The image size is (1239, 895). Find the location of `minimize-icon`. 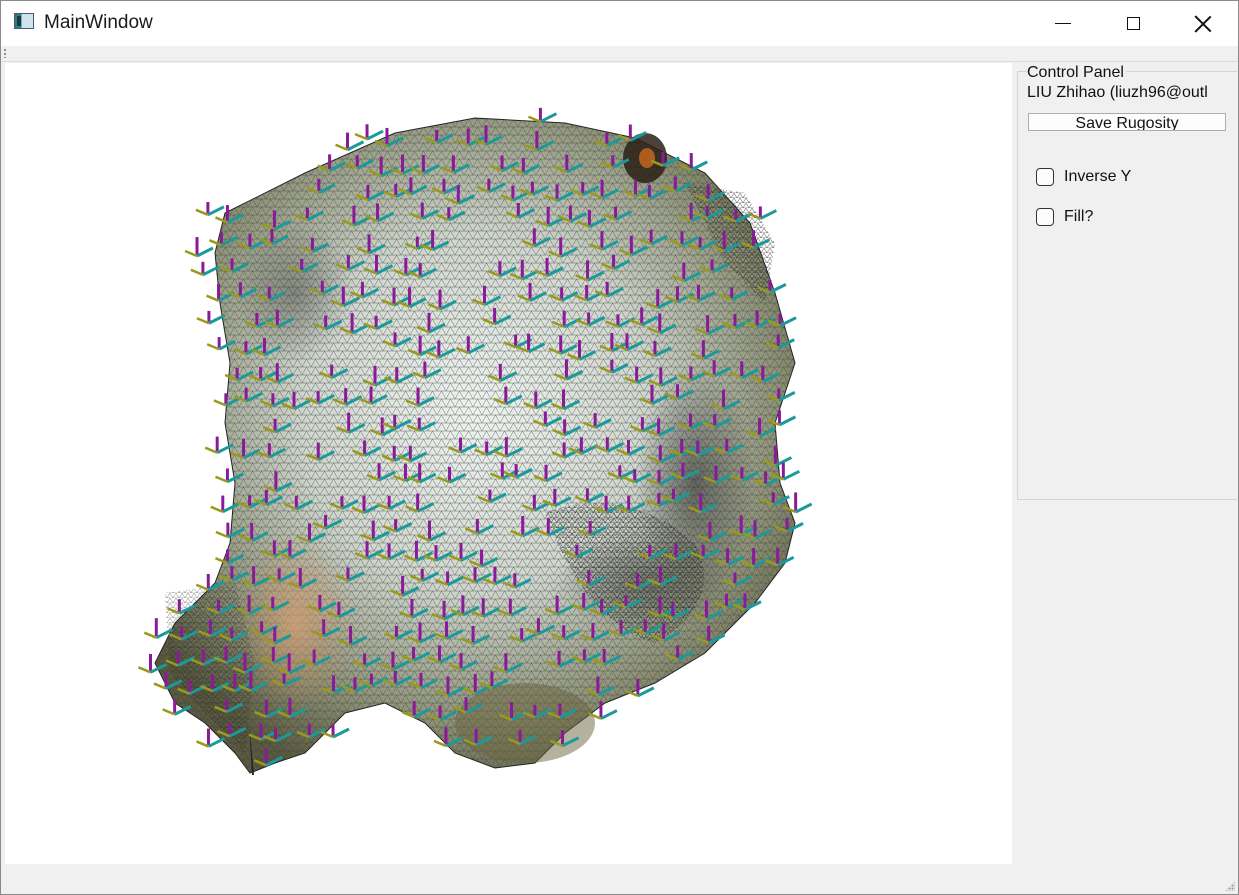

minimize-icon is located at coordinates (1063, 23).